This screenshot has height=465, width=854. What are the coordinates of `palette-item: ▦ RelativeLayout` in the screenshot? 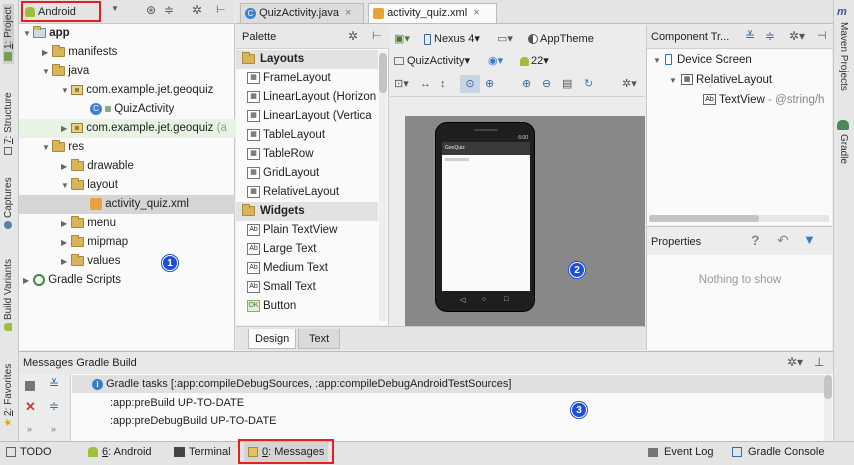 It's located at (307, 192).